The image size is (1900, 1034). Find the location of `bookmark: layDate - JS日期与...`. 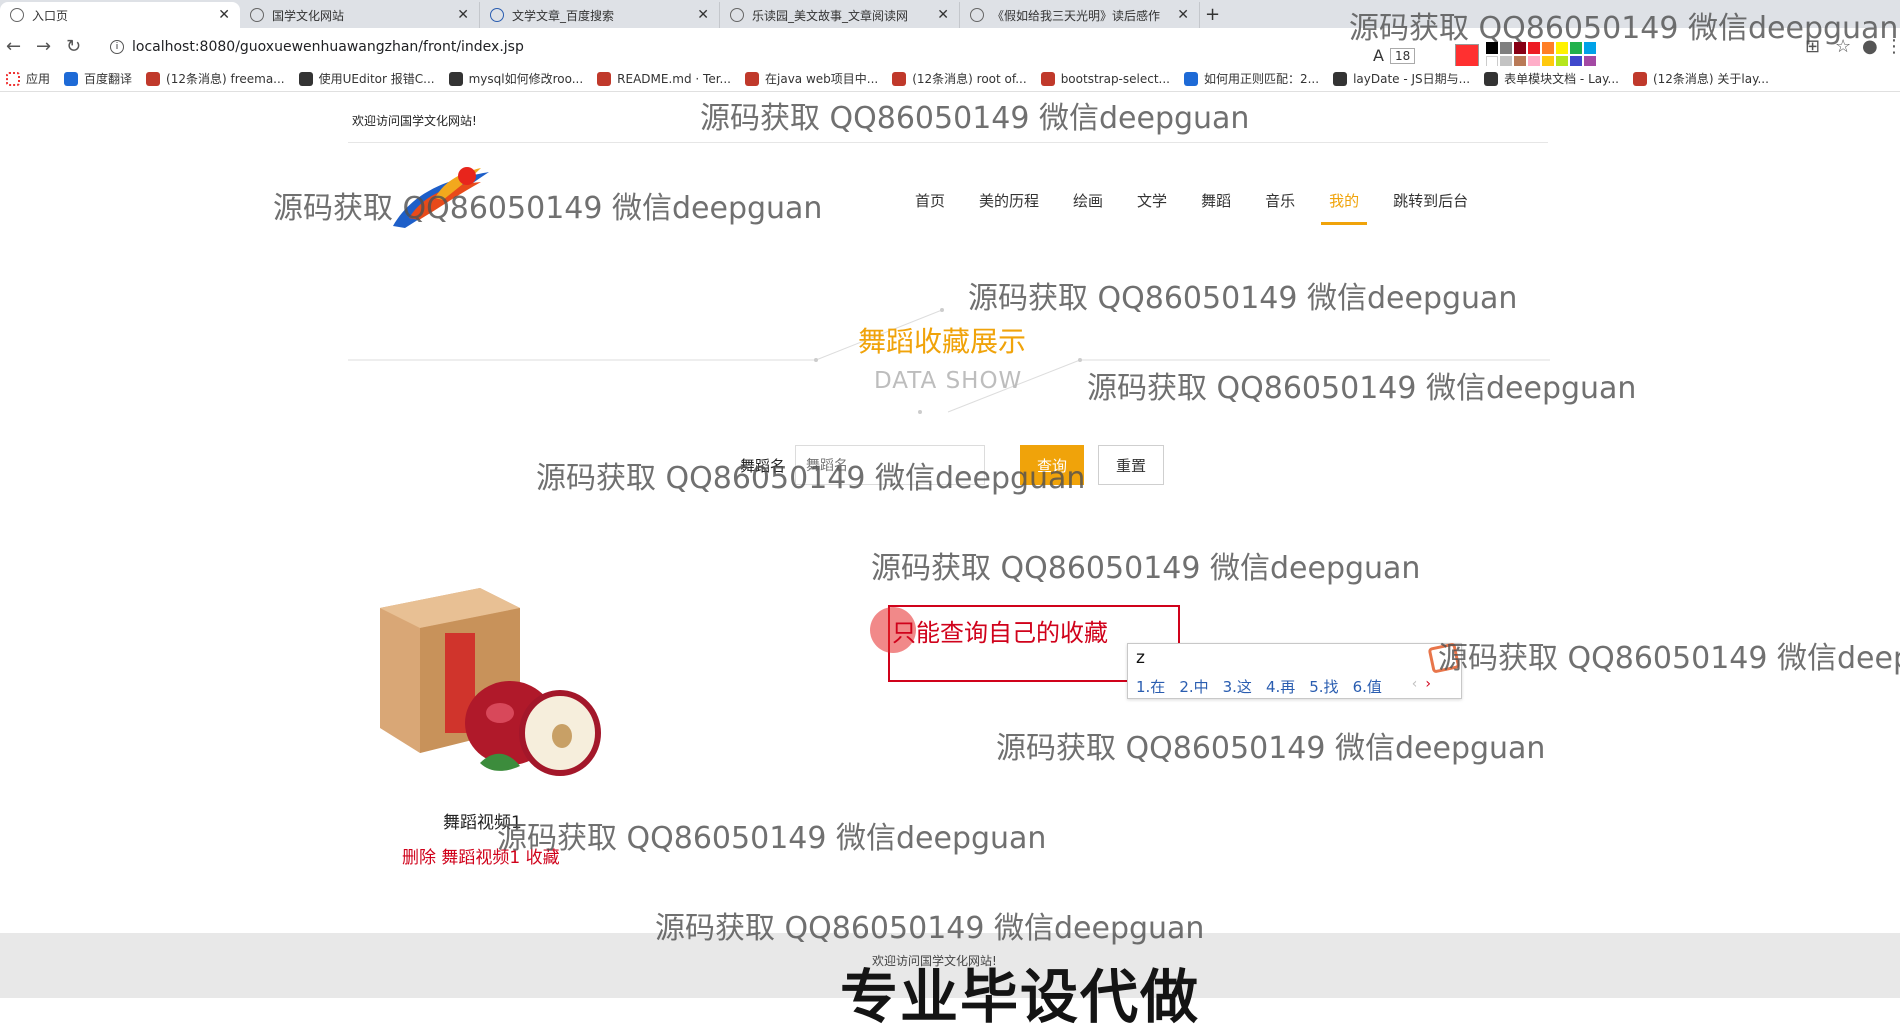

bookmark: layDate - JS日期与... is located at coordinates (1401, 78).